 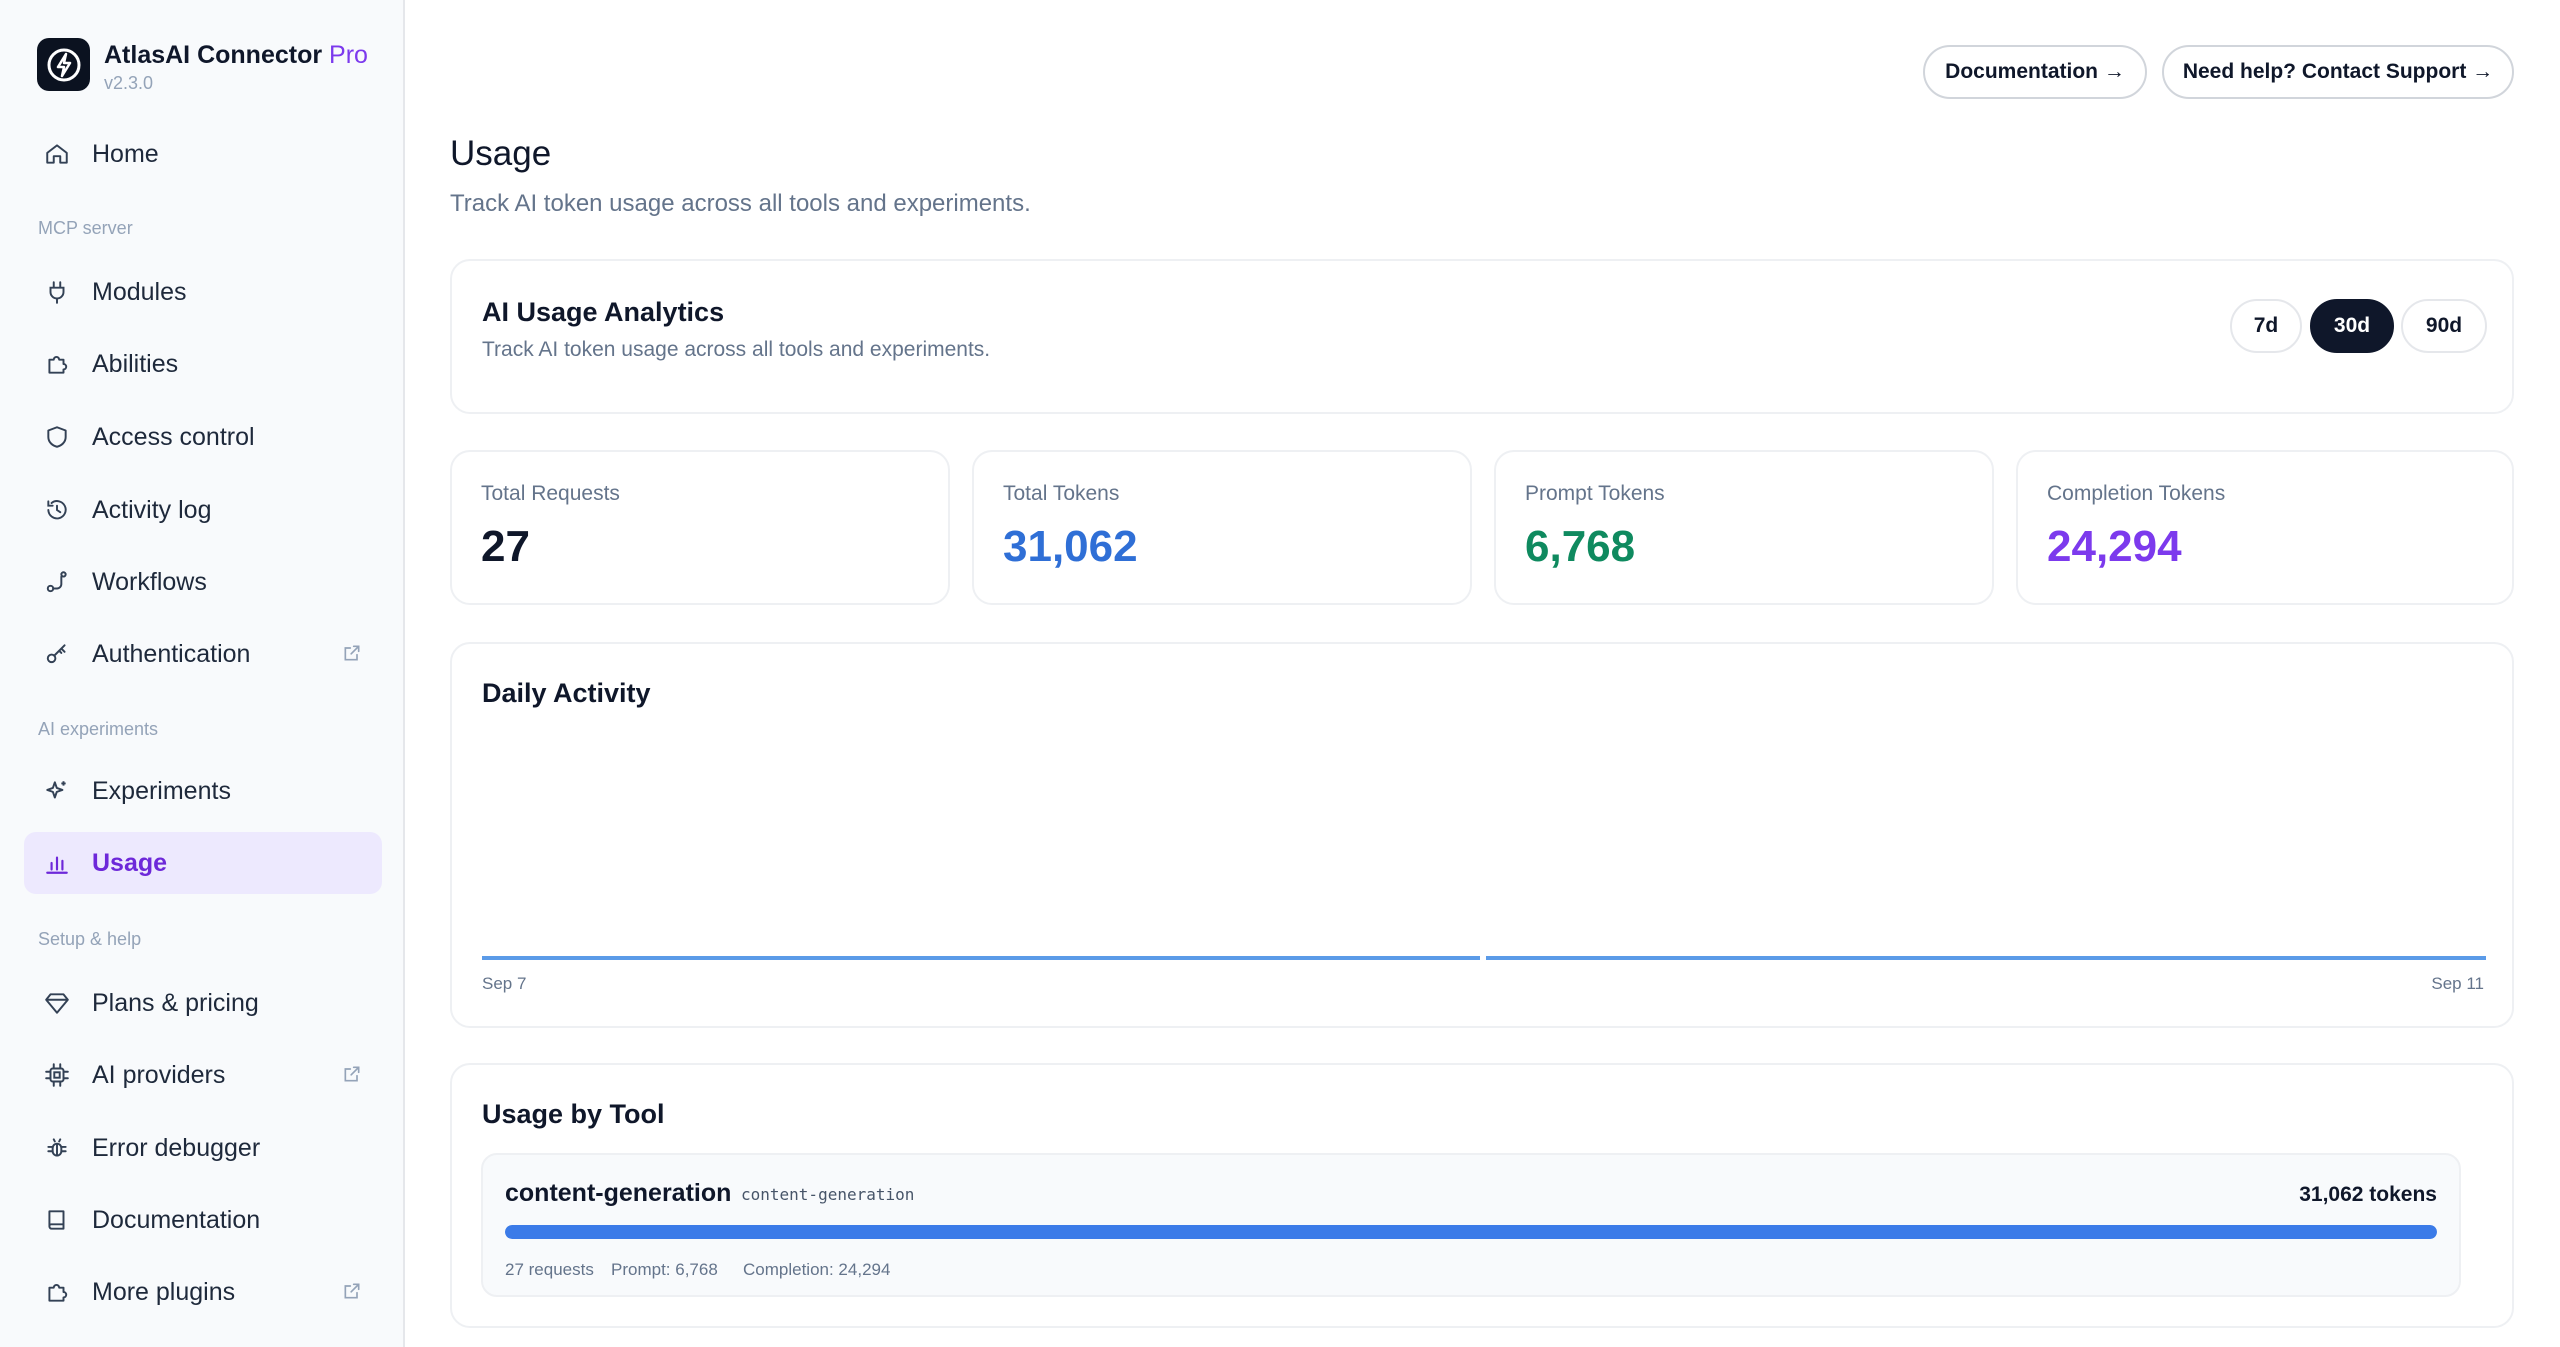 What do you see at coordinates (57, 154) in the screenshot?
I see `home-icon` at bounding box center [57, 154].